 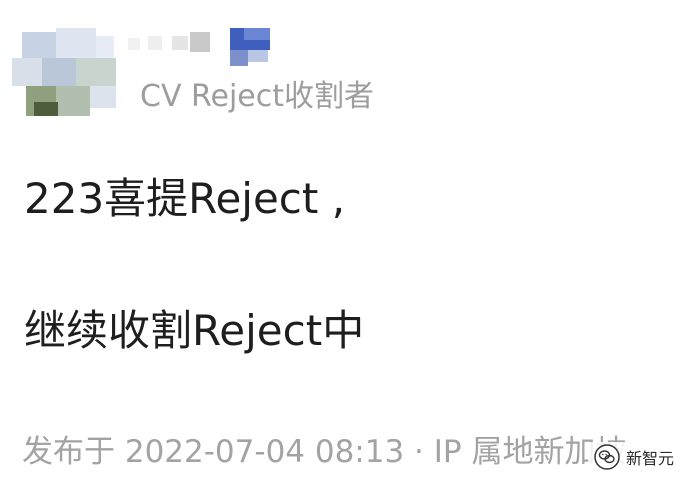 I want to click on avatar-icon, so click(x=64, y=72).